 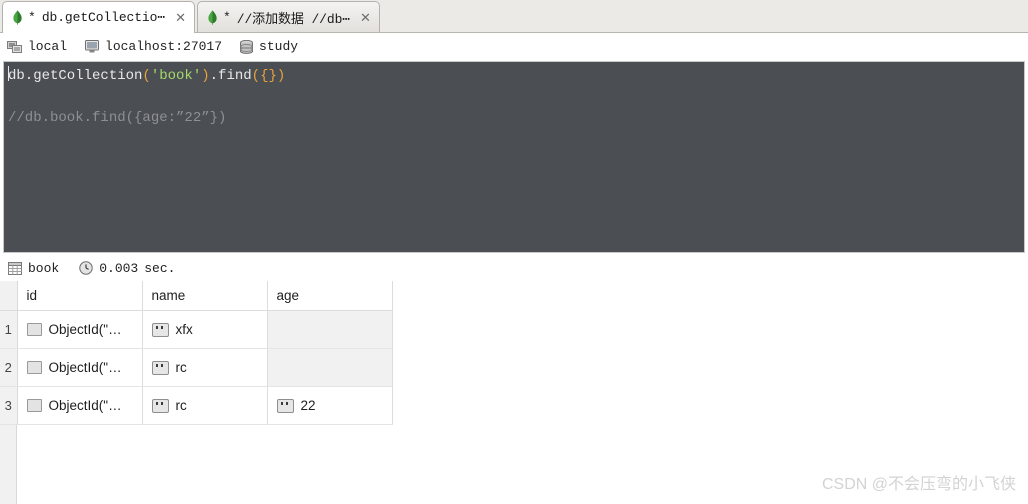 What do you see at coordinates (48, 46) in the screenshot?
I see `breadcrumb-server-label: local` at bounding box center [48, 46].